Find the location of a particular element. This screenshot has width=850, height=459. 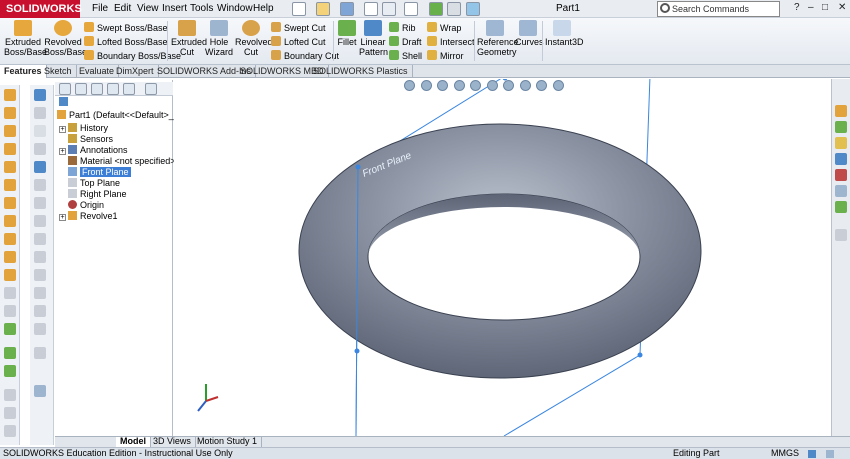

menu-tools: Tools is located at coordinates (201, 8).